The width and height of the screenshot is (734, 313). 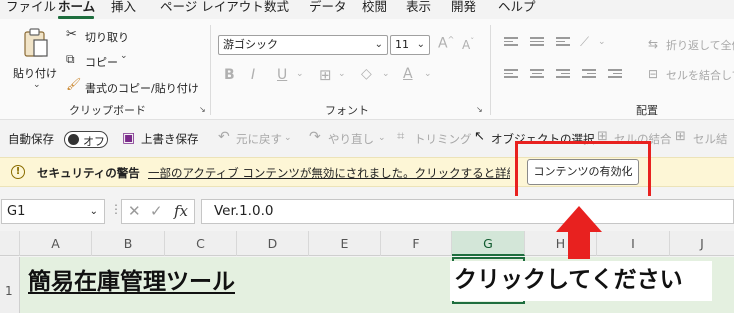 I want to click on tab-insert: 挿入, so click(x=123, y=9).